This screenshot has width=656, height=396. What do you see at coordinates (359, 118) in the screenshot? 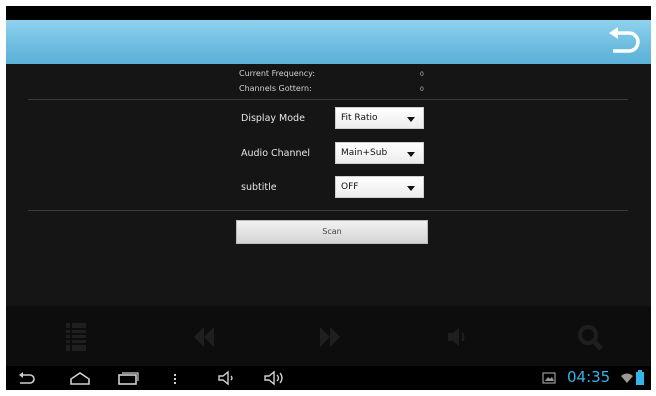
I see `display-mode-value: Fit Ratio` at bounding box center [359, 118].